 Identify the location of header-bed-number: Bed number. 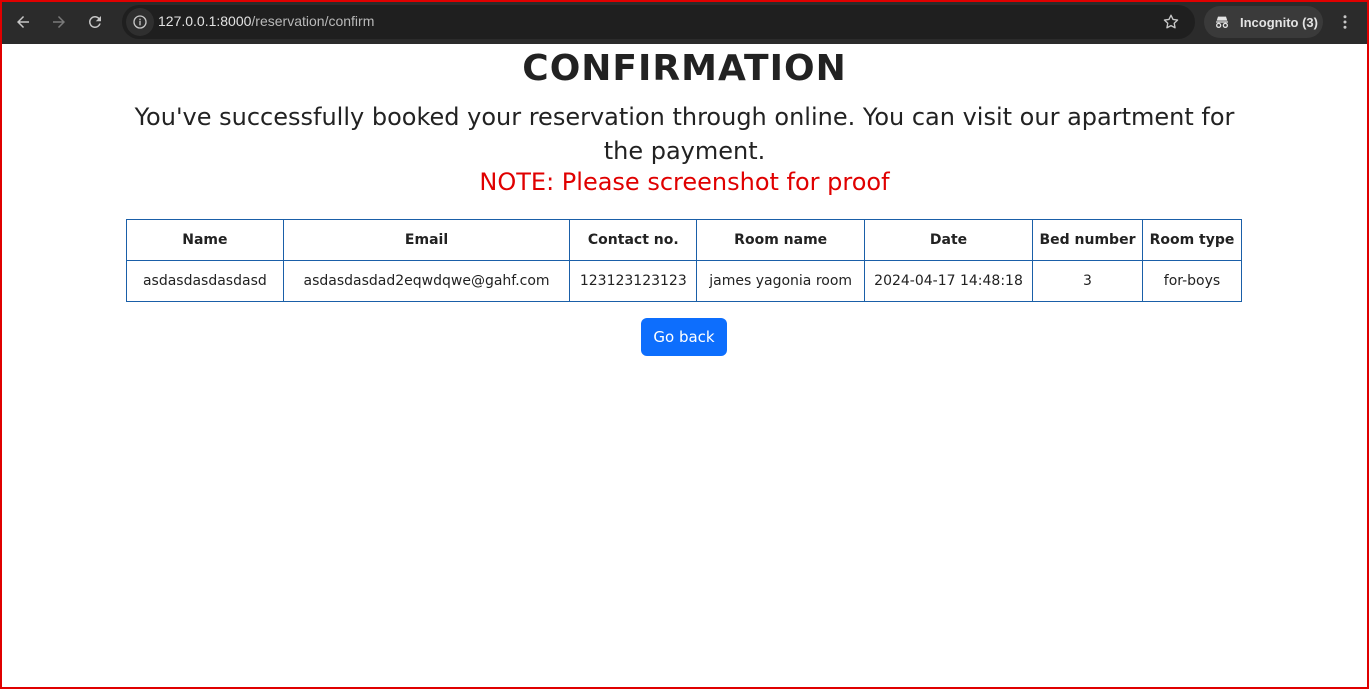
(1087, 240).